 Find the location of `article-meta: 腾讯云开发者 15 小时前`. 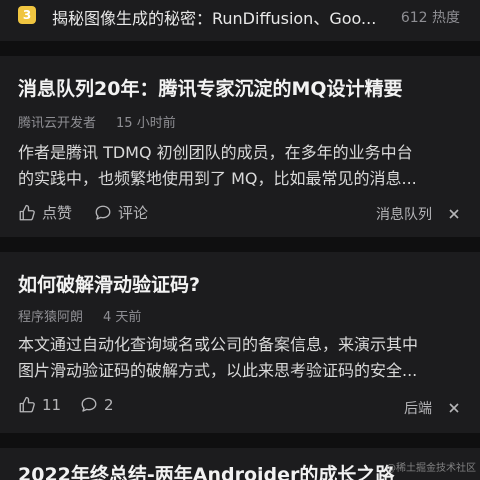

article-meta: 腾讯云开发者 15 小时前 is located at coordinates (97, 121).